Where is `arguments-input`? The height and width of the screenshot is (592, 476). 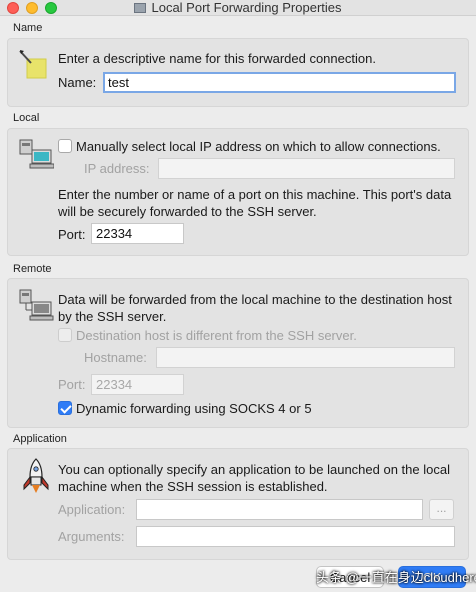
arguments-input is located at coordinates (295, 536).